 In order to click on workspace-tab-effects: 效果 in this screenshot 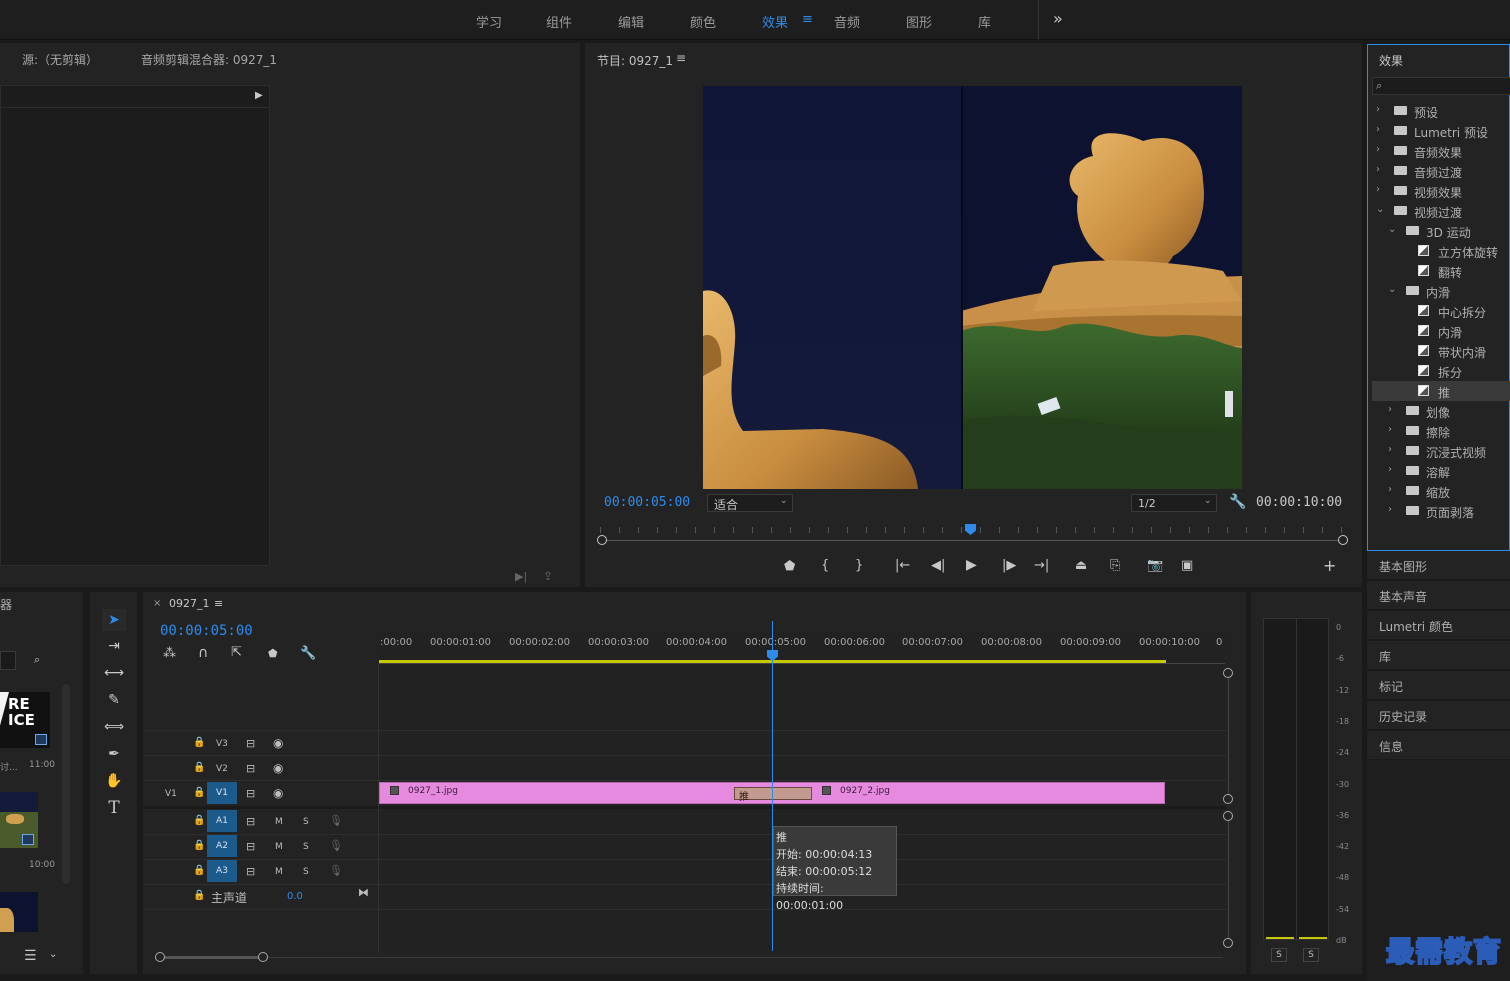, I will do `click(775, 21)`.